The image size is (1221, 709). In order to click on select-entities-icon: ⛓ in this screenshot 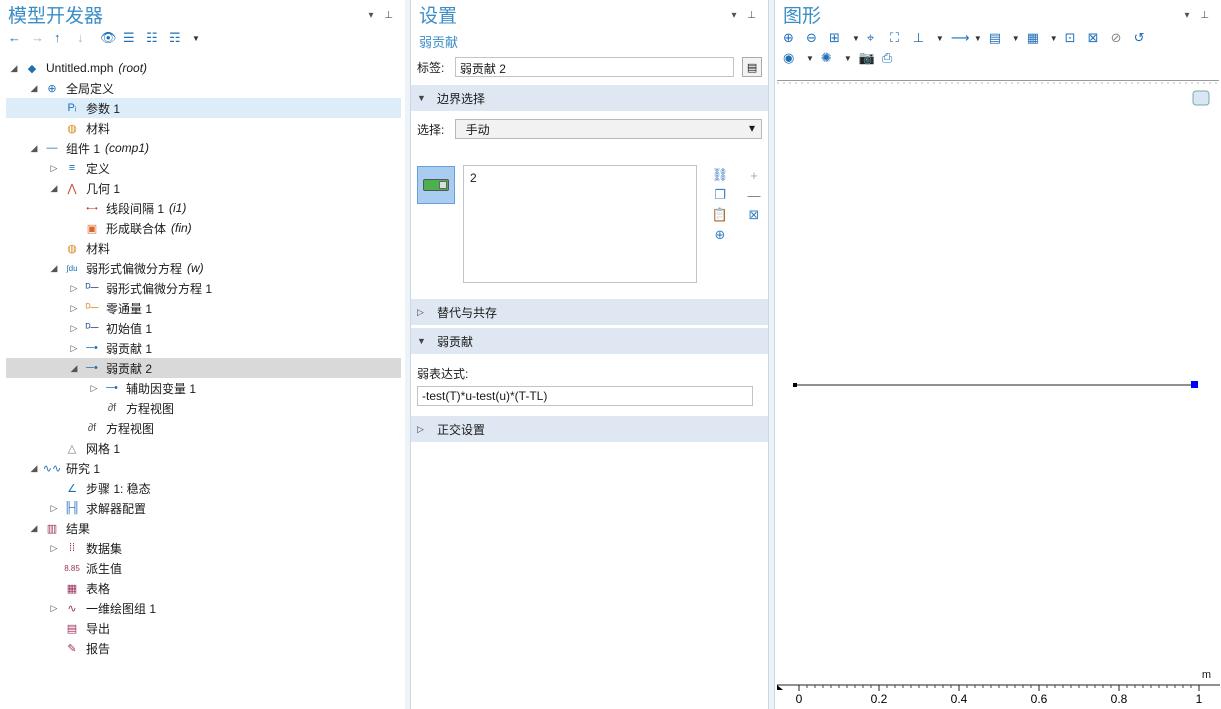, I will do `click(720, 175)`.